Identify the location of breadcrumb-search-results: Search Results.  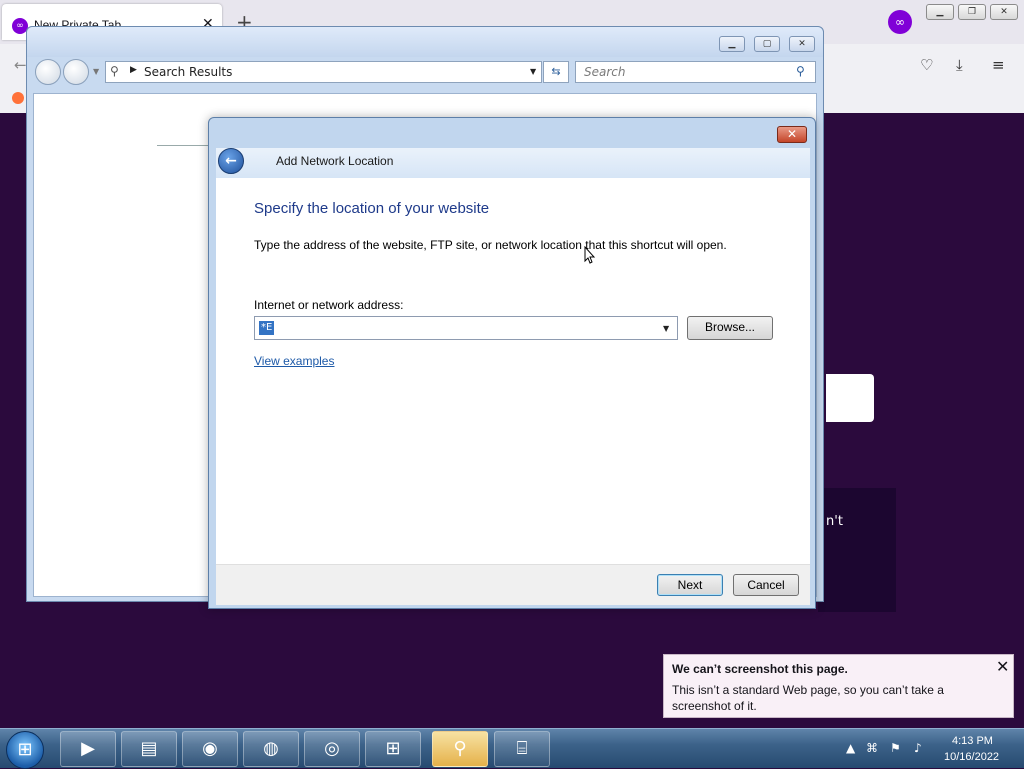
(188, 72).